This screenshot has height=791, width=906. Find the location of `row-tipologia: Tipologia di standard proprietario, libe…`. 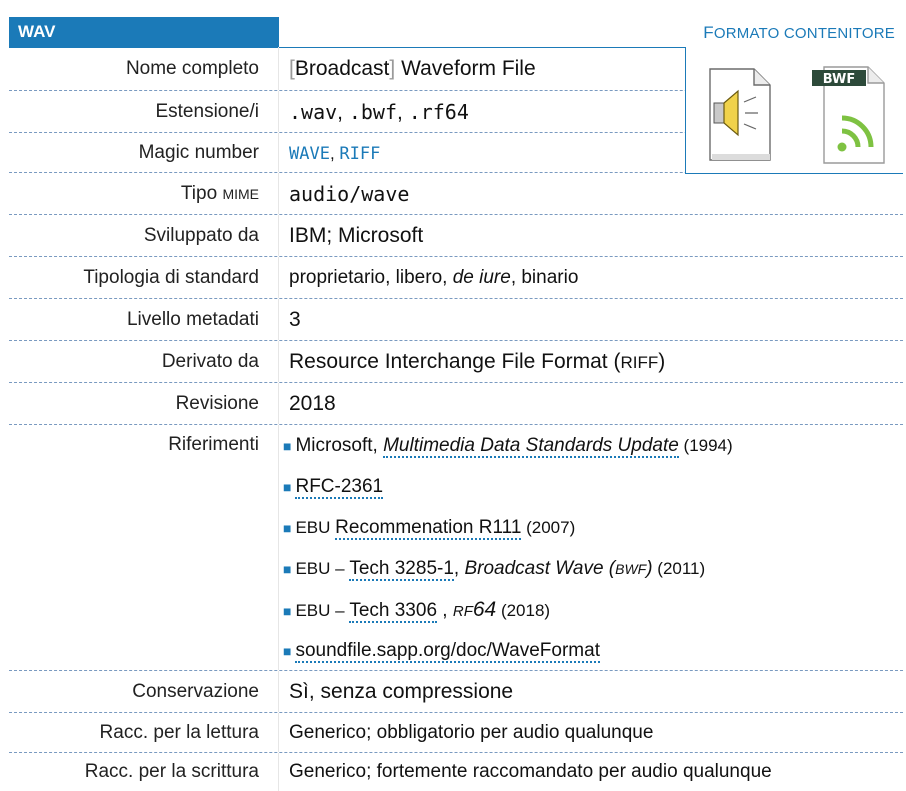

row-tipologia: Tipologia di standard proprietario, libe… is located at coordinates (456, 278).